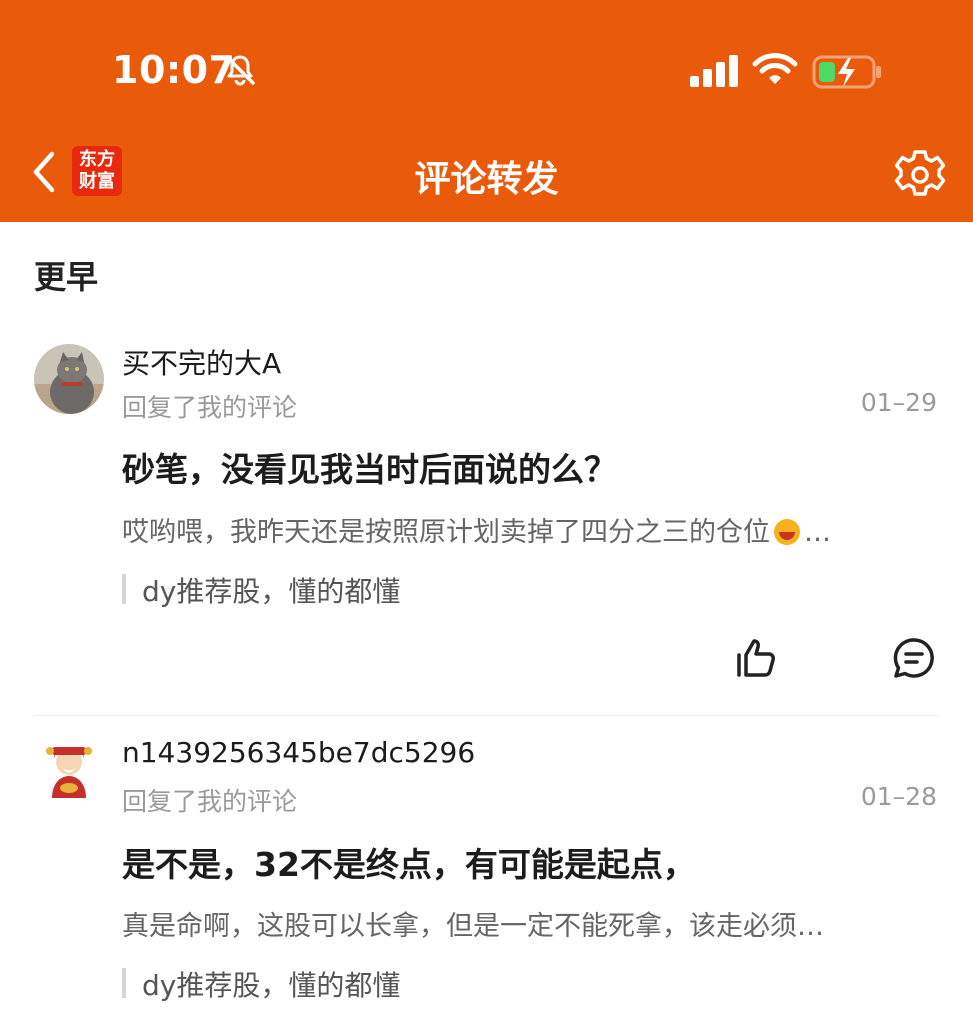 The image size is (973, 1024). What do you see at coordinates (898, 402) in the screenshot?
I see `comment-date: 01–29` at bounding box center [898, 402].